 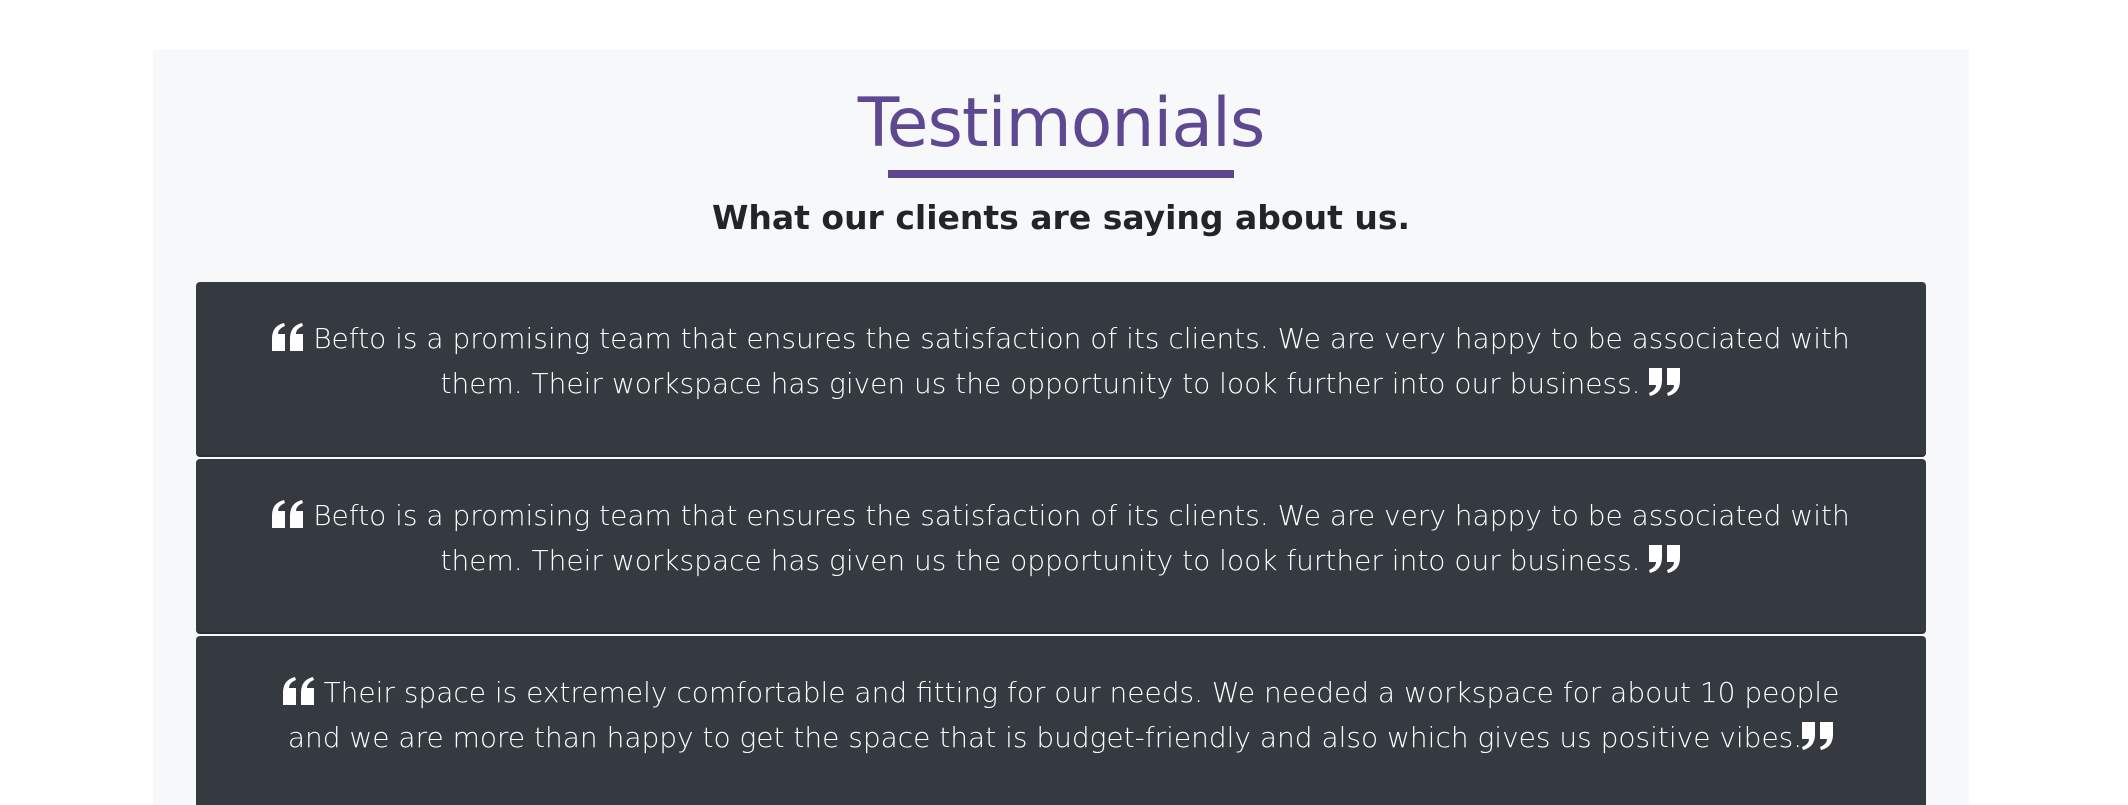 What do you see at coordinates (1061, 123) in the screenshot?
I see `page-title: Testimonials` at bounding box center [1061, 123].